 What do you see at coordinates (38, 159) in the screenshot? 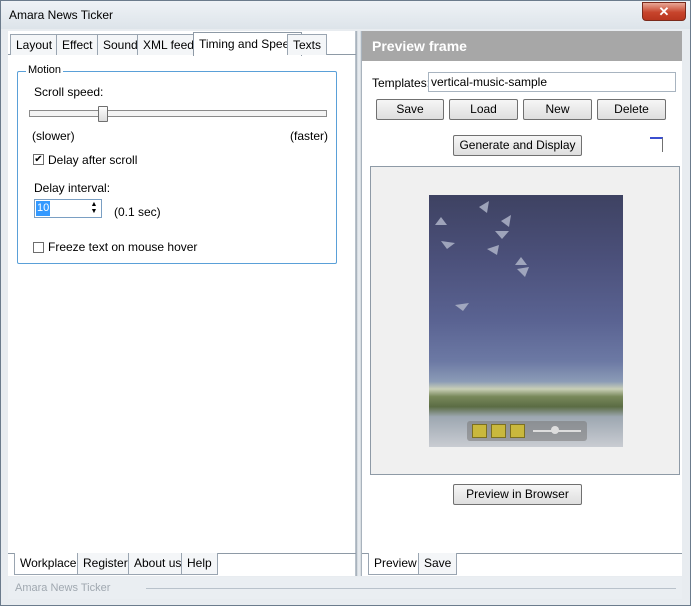
I see `delay-after-scroll-checkbox: ✔` at bounding box center [38, 159].